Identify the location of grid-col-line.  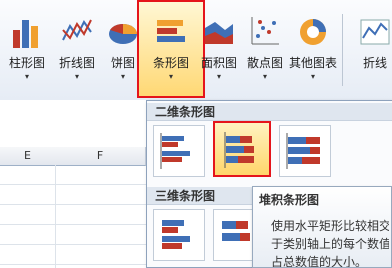
(55, 216).